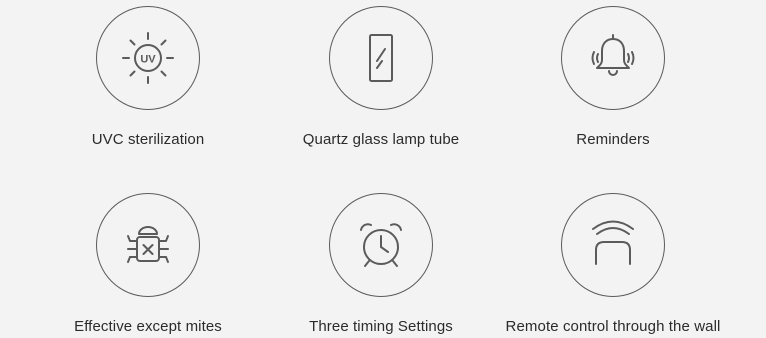  I want to click on feature-label: Reminders, so click(613, 139).